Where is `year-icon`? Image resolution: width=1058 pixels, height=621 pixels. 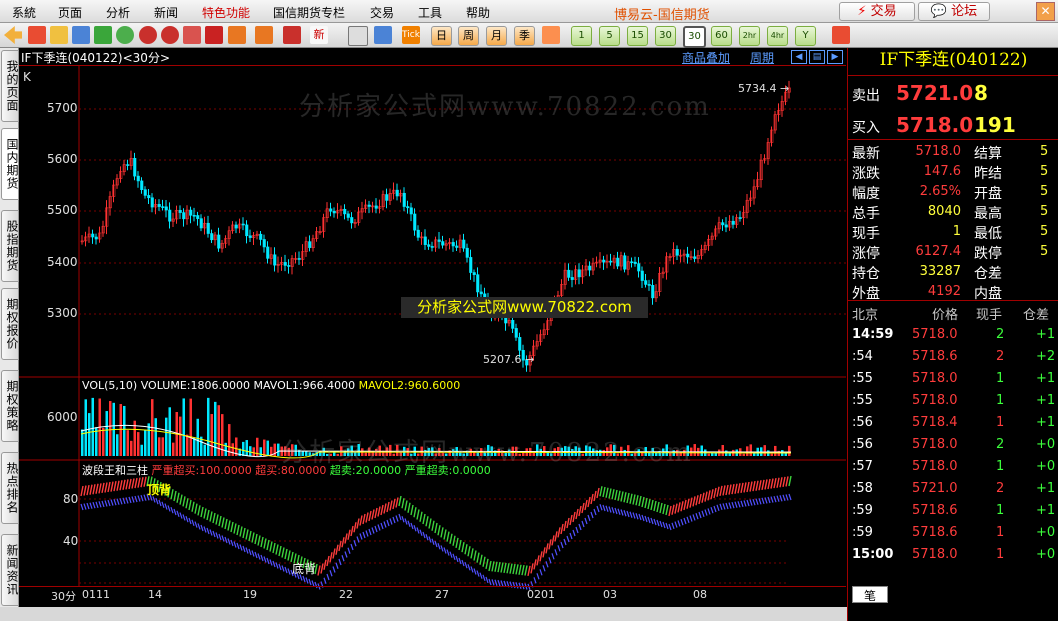 year-icon is located at coordinates (551, 35).